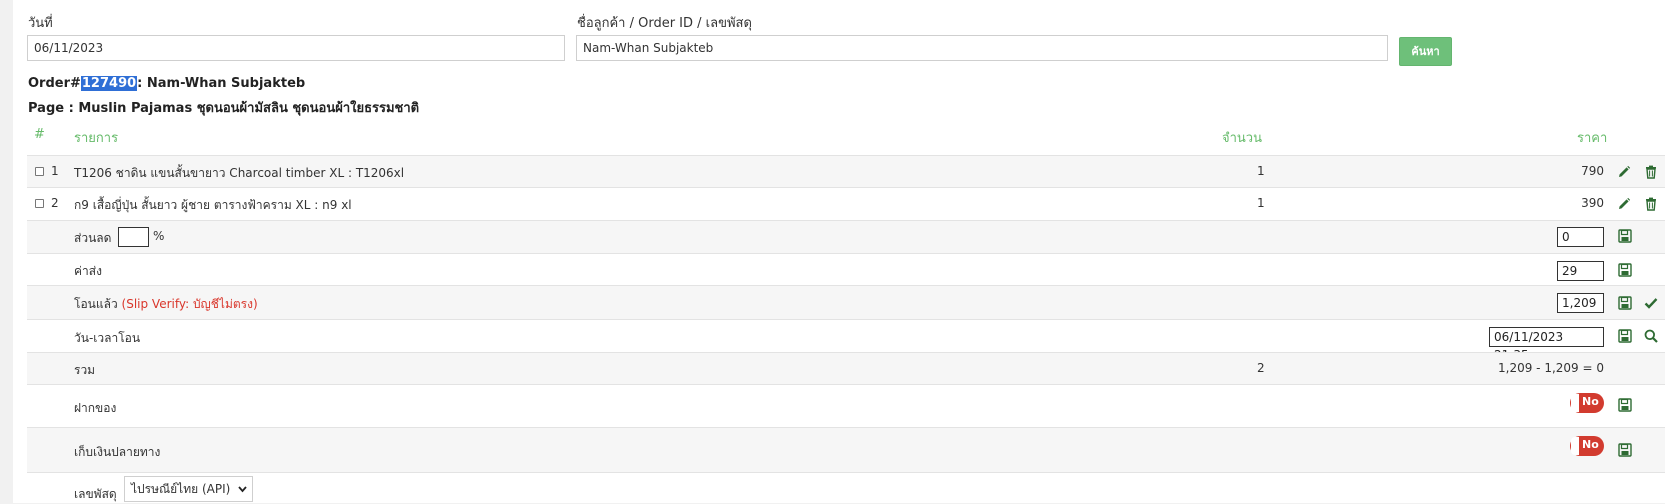 This screenshot has height=504, width=1665. I want to click on customer-search-label: ชื่อลูกค้า / Order ID / เลขพัสดุ, so click(664, 23).